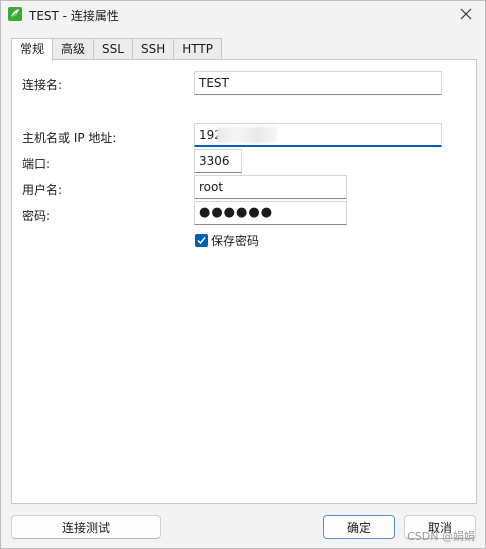  I want to click on close-button, so click(466, 14).